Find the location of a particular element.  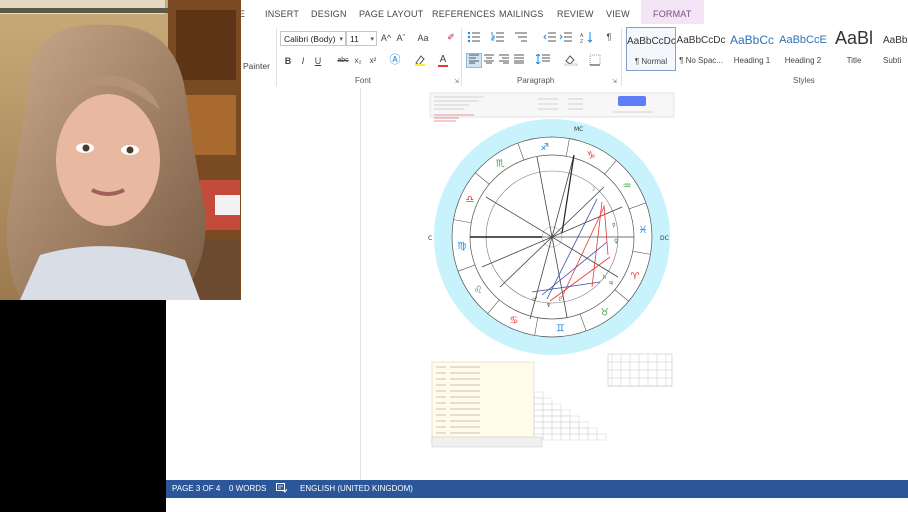

increase-indent-icon is located at coordinates (566, 38).